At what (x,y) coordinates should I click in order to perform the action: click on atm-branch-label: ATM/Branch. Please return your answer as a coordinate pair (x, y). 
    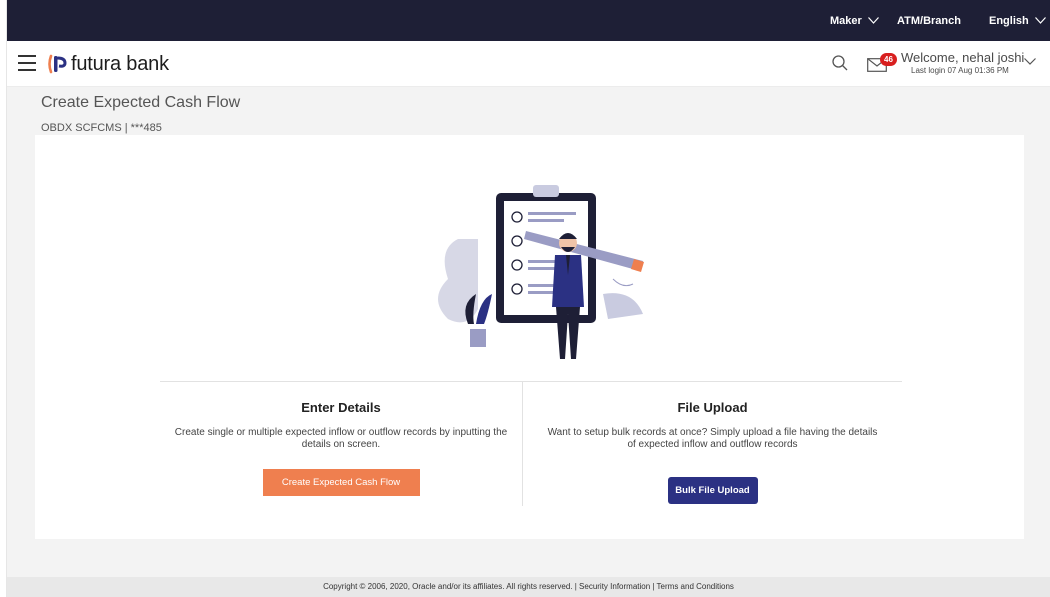
    Looking at the image, I should click on (929, 20).